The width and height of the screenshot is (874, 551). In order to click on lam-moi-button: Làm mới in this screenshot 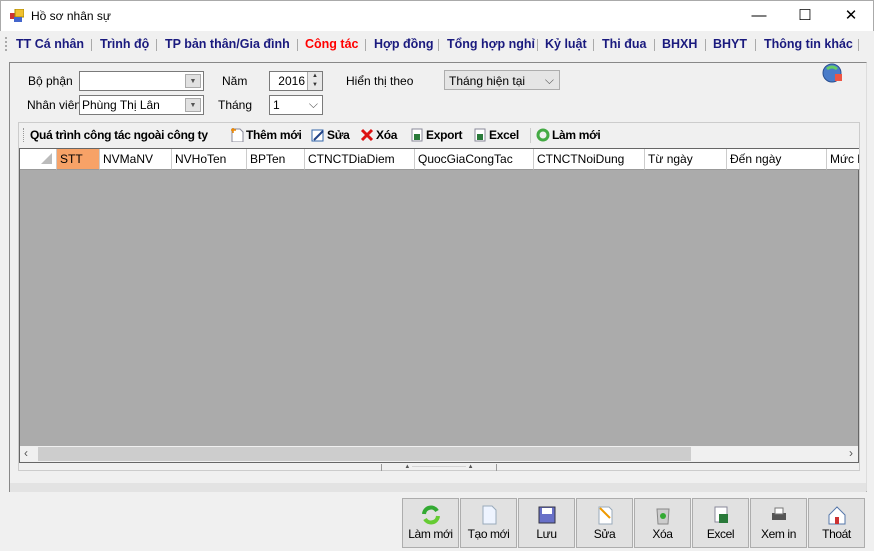, I will do `click(430, 523)`.